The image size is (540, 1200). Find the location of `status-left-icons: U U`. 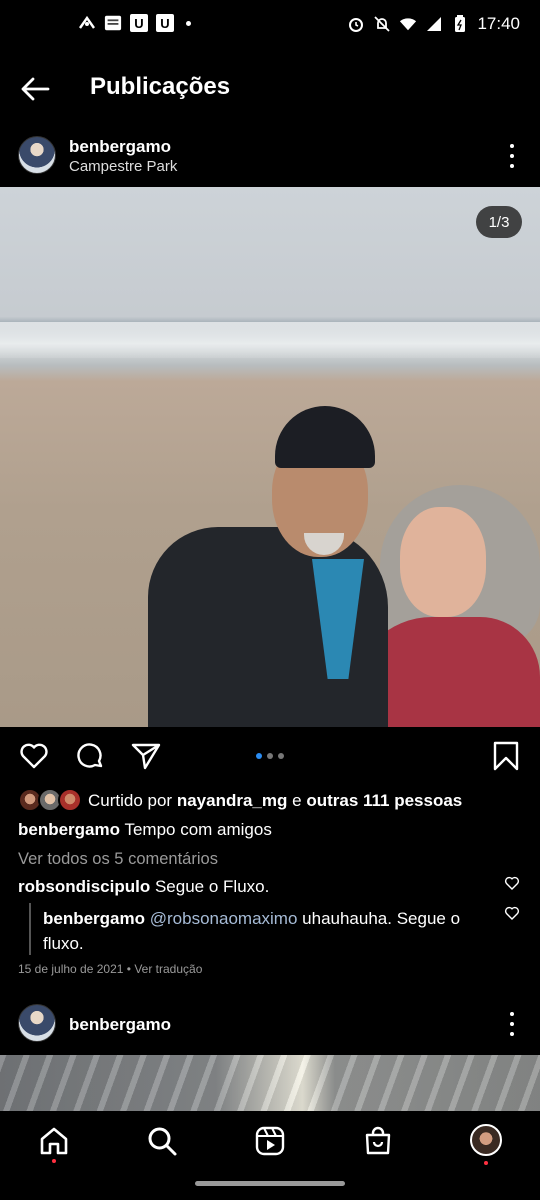

status-left-icons: U U is located at coordinates (134, 23).